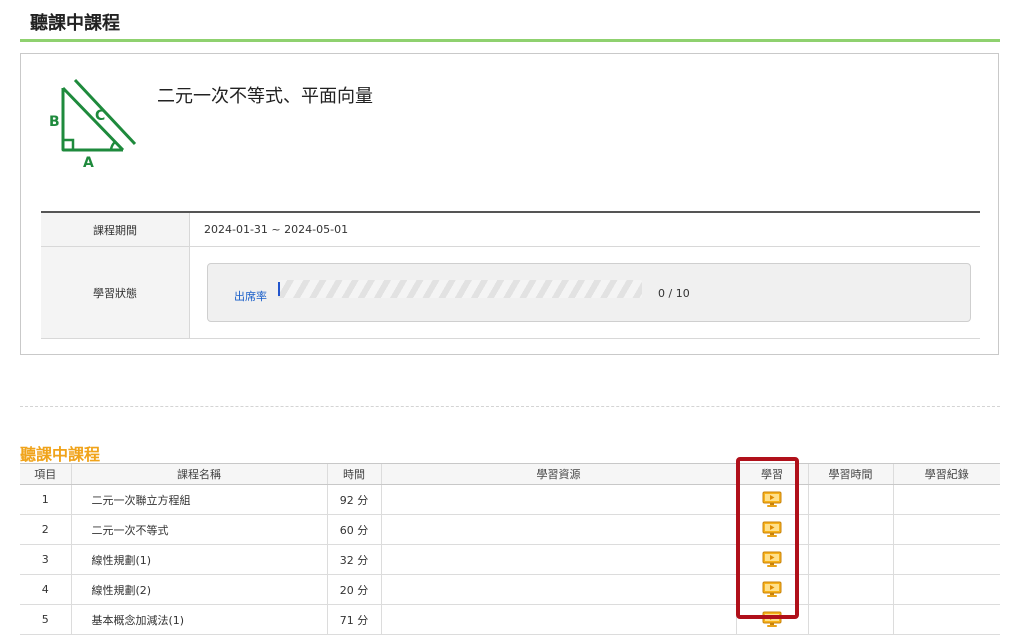 The image size is (1020, 635). I want to click on table-row: 2 二元一次不等式 60 分, so click(510, 529).